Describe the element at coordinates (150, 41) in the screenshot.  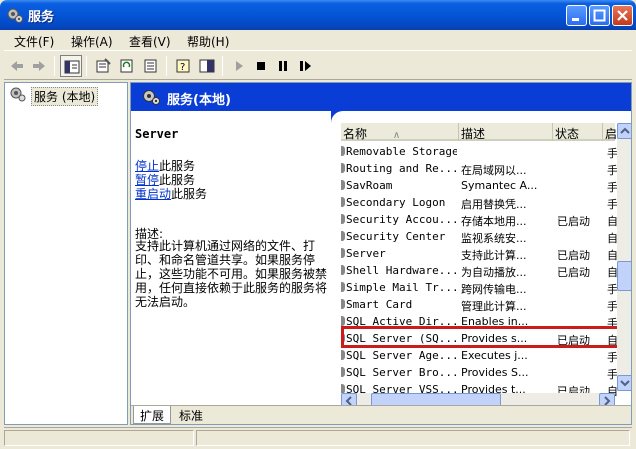
I see `menu-view: 查看(V)` at that location.